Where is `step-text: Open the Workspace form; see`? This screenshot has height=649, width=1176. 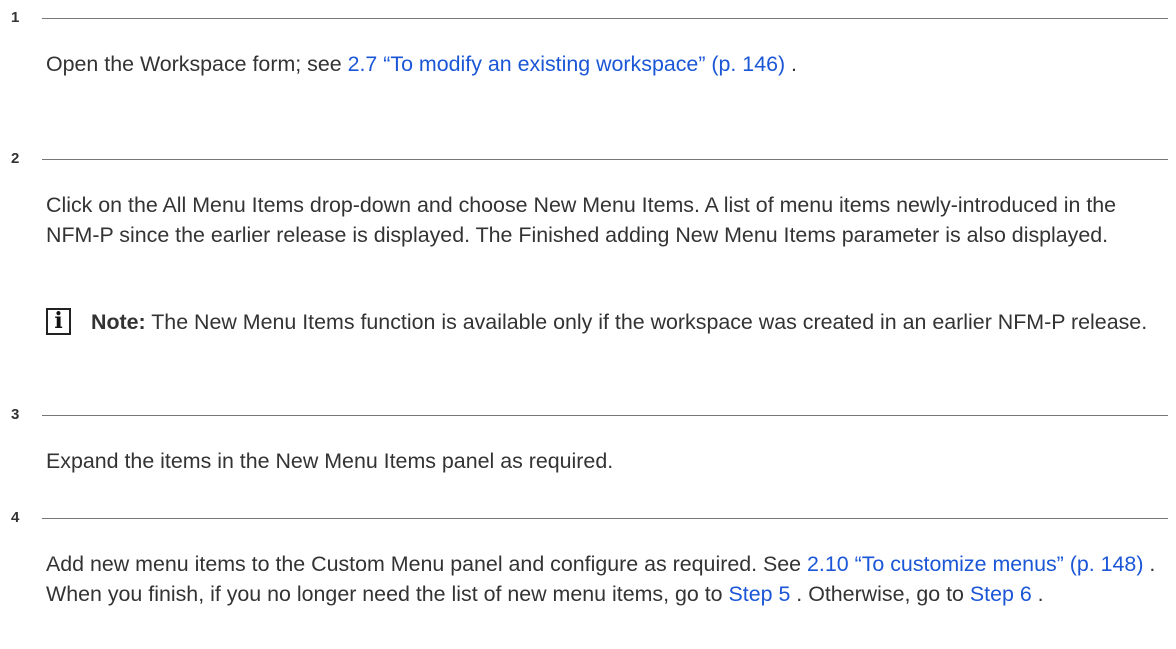 step-text: Open the Workspace form; see is located at coordinates (197, 64).